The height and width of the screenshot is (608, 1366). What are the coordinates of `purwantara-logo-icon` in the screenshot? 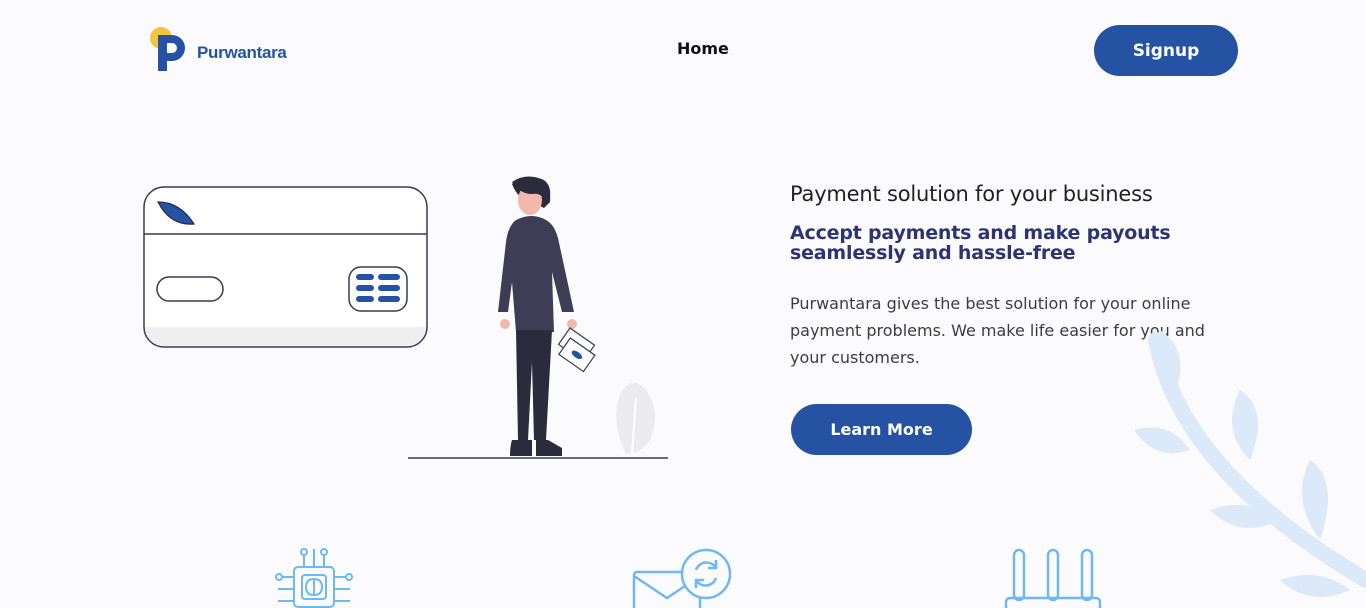 It's located at (167, 49).